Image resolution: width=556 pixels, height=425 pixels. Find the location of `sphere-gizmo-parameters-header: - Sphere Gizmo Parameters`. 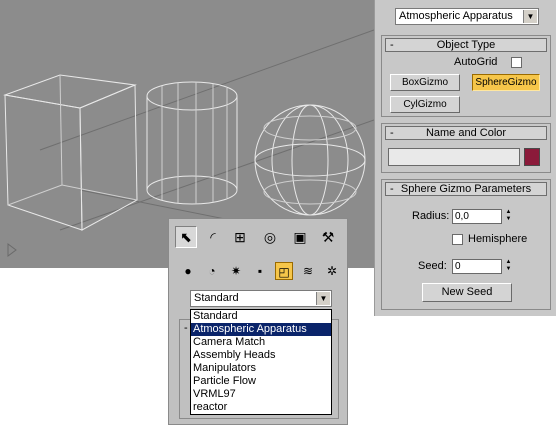

sphere-gizmo-parameters-header: - Sphere Gizmo Parameters is located at coordinates (466, 189).